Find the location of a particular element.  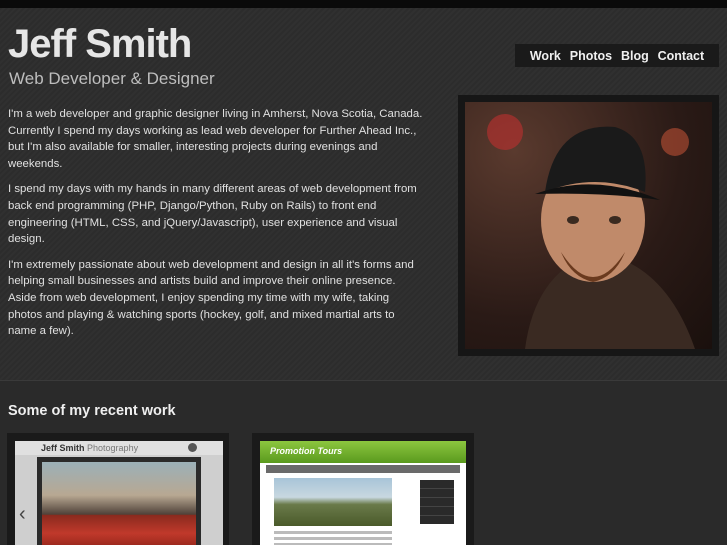

site-tagline: Web Developer & Designer is located at coordinates (112, 78).